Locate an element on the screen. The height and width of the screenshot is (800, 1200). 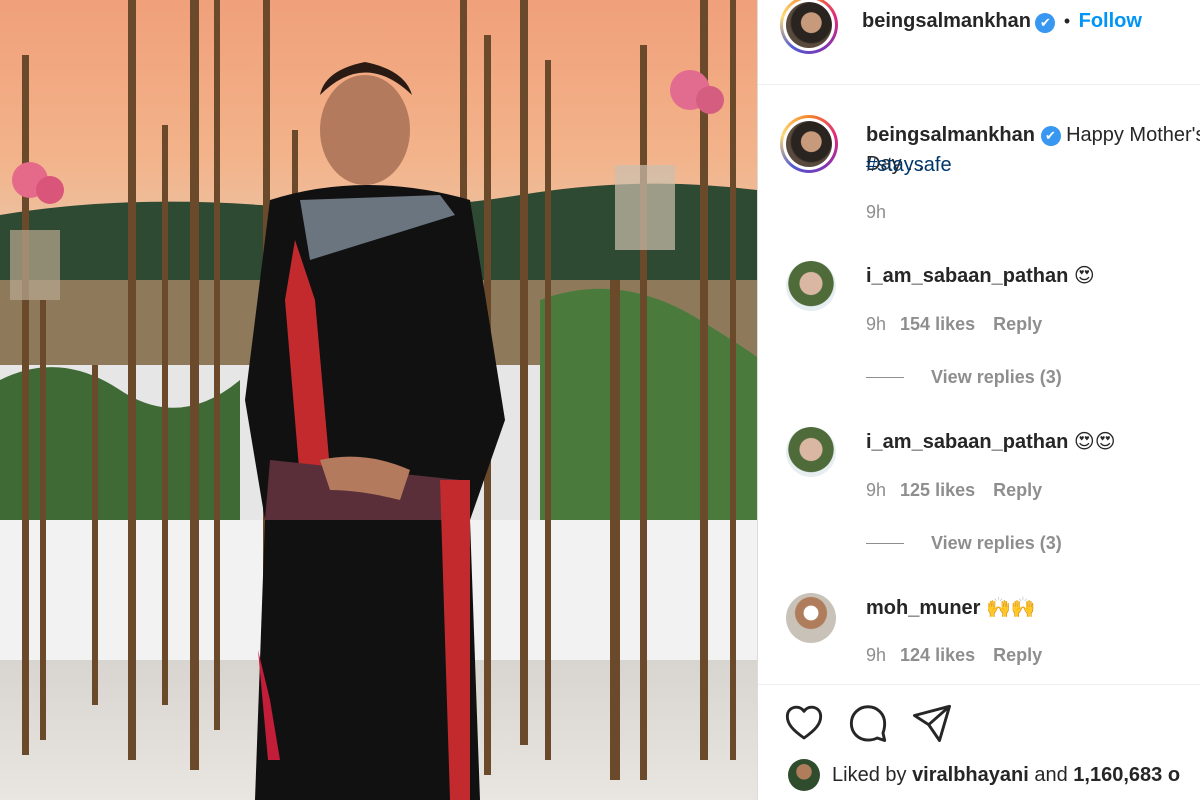
comment-likes: 125 likes is located at coordinates (937, 490).